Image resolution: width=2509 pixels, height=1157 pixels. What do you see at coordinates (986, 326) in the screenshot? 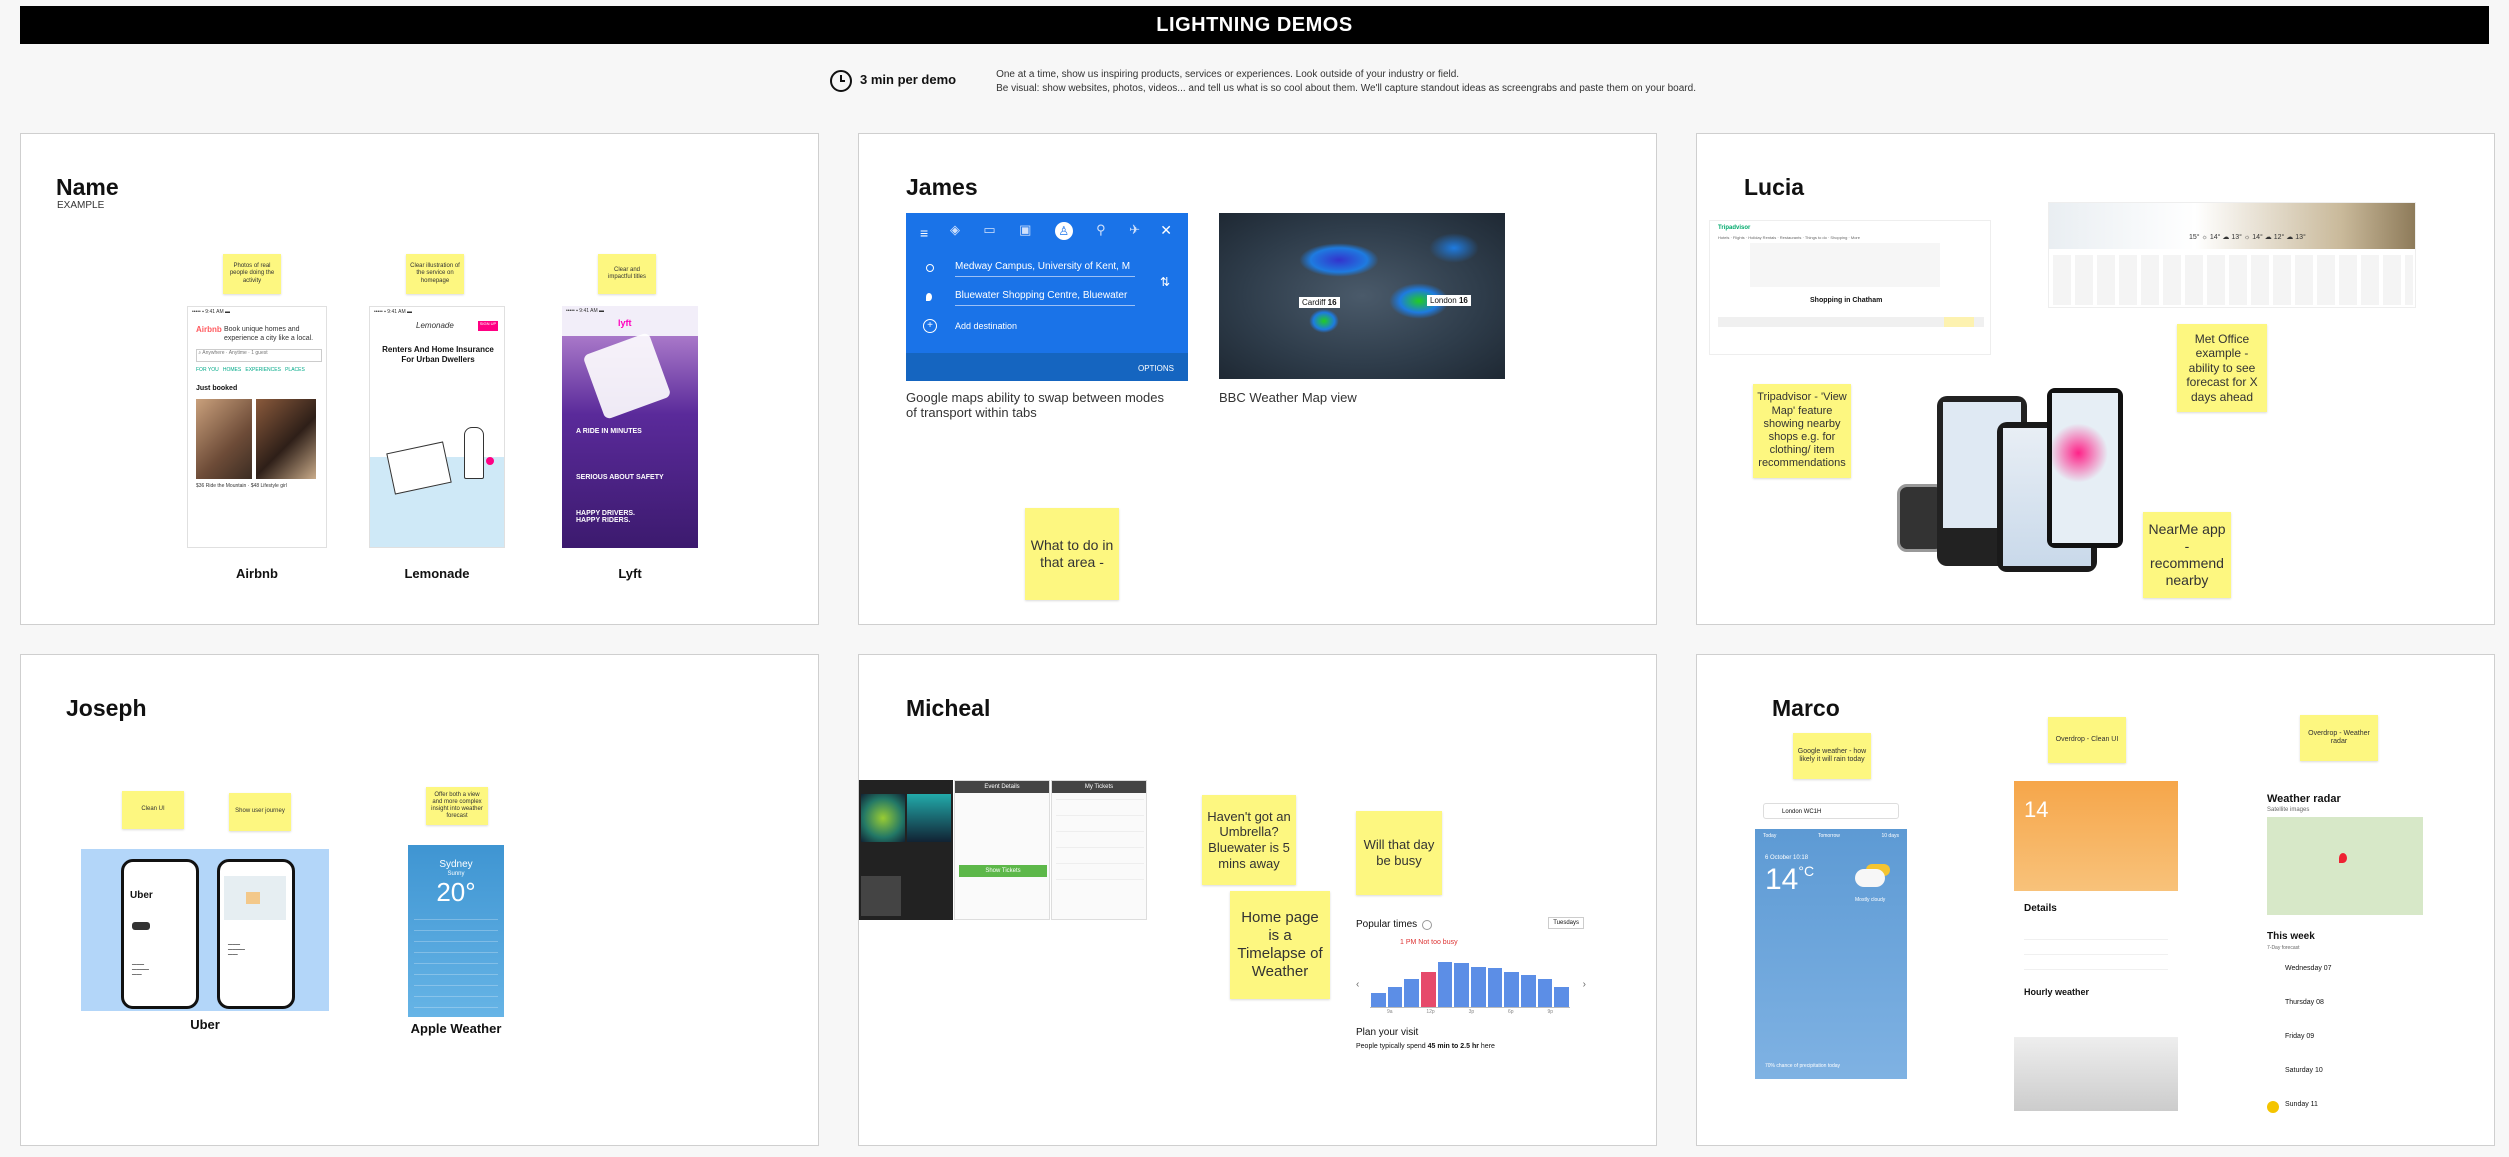
I see `add-destination-link: Add destination` at bounding box center [986, 326].